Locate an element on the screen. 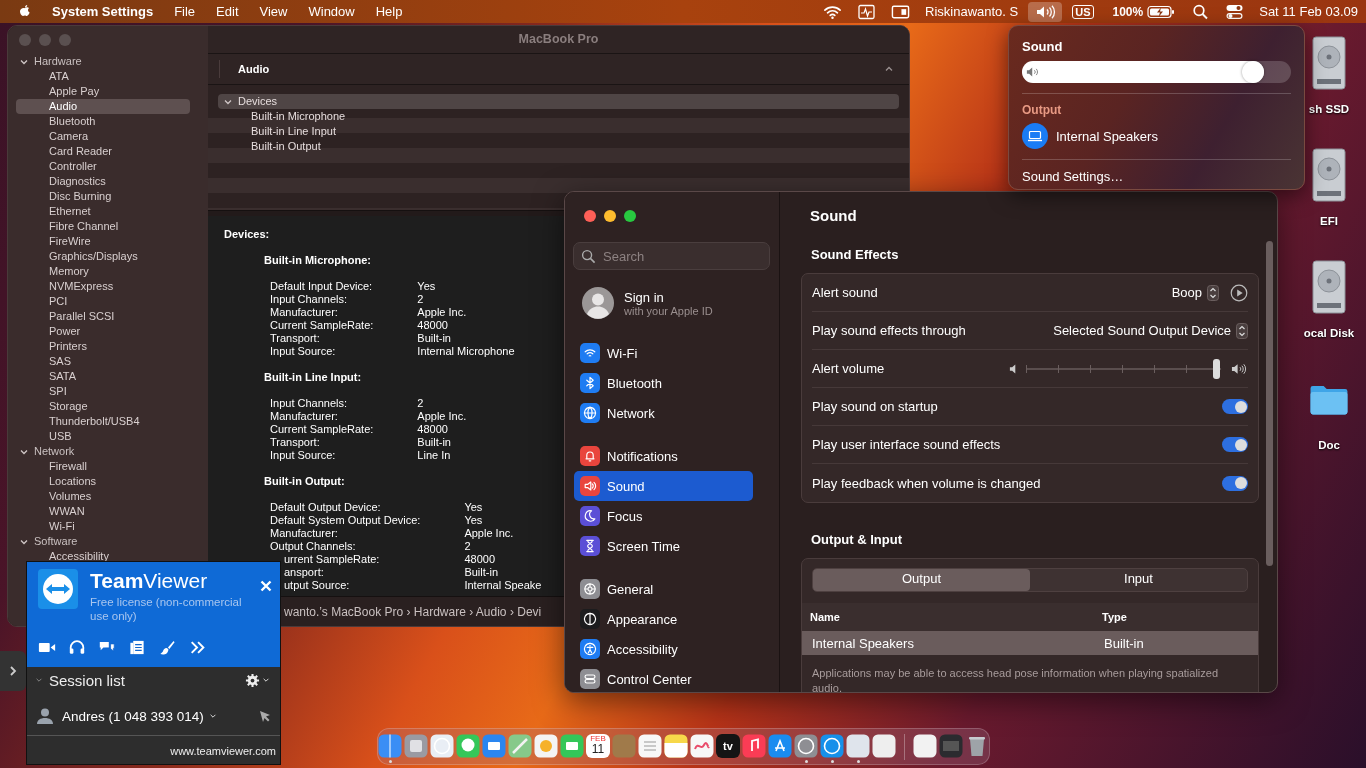 The image size is (1366, 768). toggle-switch is located at coordinates (1235, 444).